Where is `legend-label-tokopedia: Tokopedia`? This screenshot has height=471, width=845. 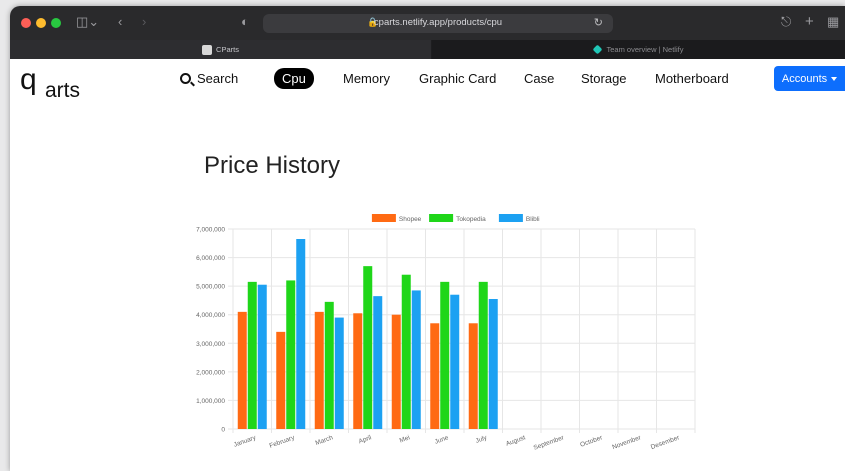
legend-label-tokopedia: Tokopedia is located at coordinates (471, 219).